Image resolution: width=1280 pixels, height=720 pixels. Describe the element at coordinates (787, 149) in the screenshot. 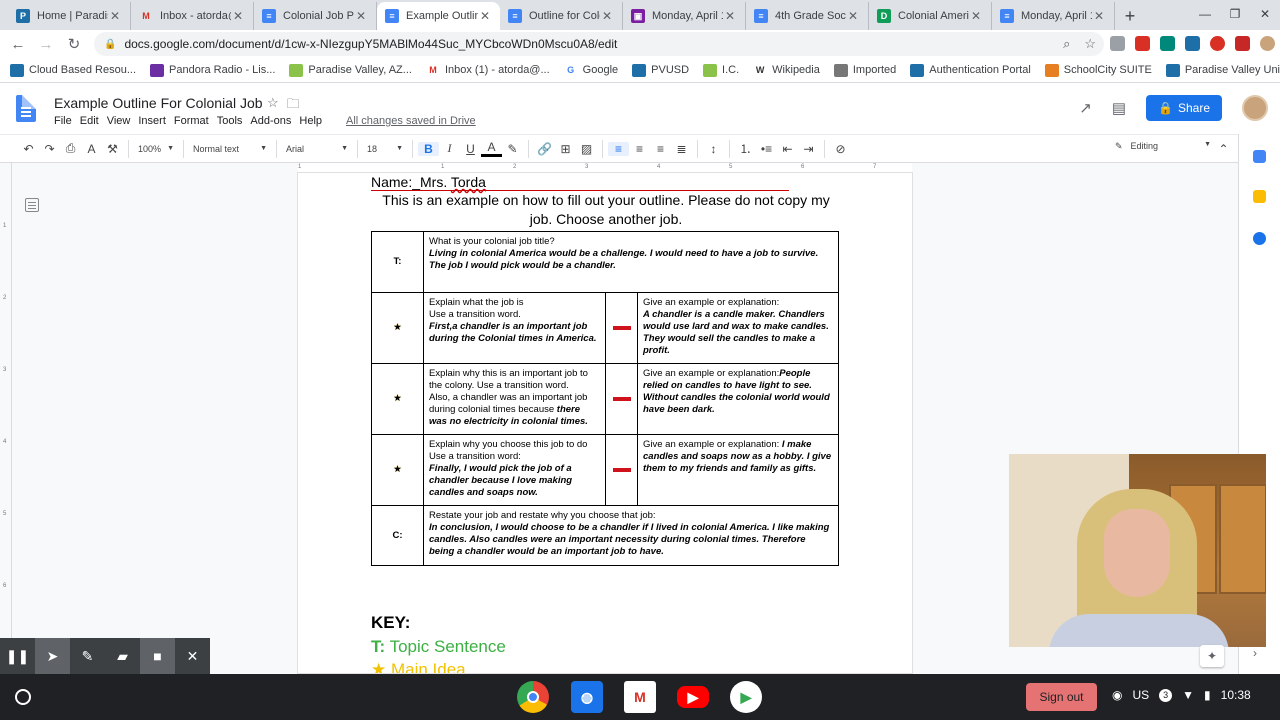

I see `decrease-indent-icon: ⇤` at that location.